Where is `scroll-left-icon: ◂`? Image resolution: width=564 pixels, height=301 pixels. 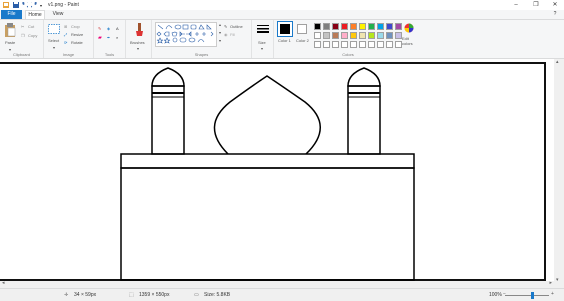
scroll-left-icon: ◂ is located at coordinates (3, 283).